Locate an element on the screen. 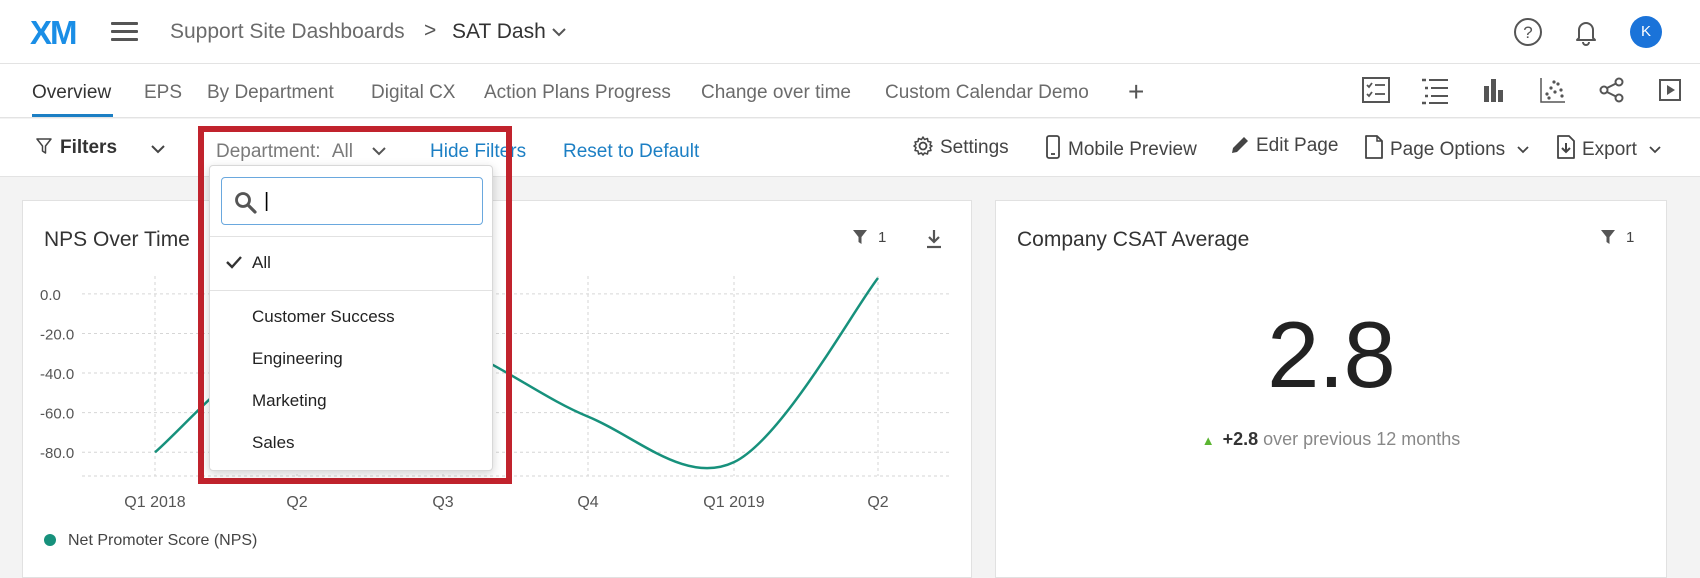 The width and height of the screenshot is (1700, 578). bar-chart-icon is located at coordinates (1494, 90).